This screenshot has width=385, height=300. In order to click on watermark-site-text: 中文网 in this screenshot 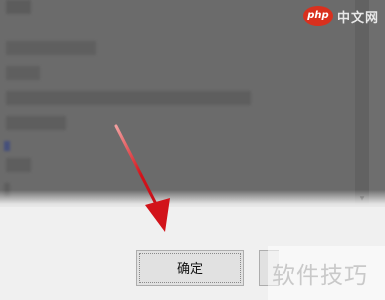, I will do `click(357, 18)`.